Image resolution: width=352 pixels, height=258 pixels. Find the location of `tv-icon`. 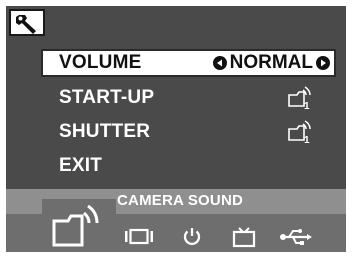

tv-icon is located at coordinates (244, 237).